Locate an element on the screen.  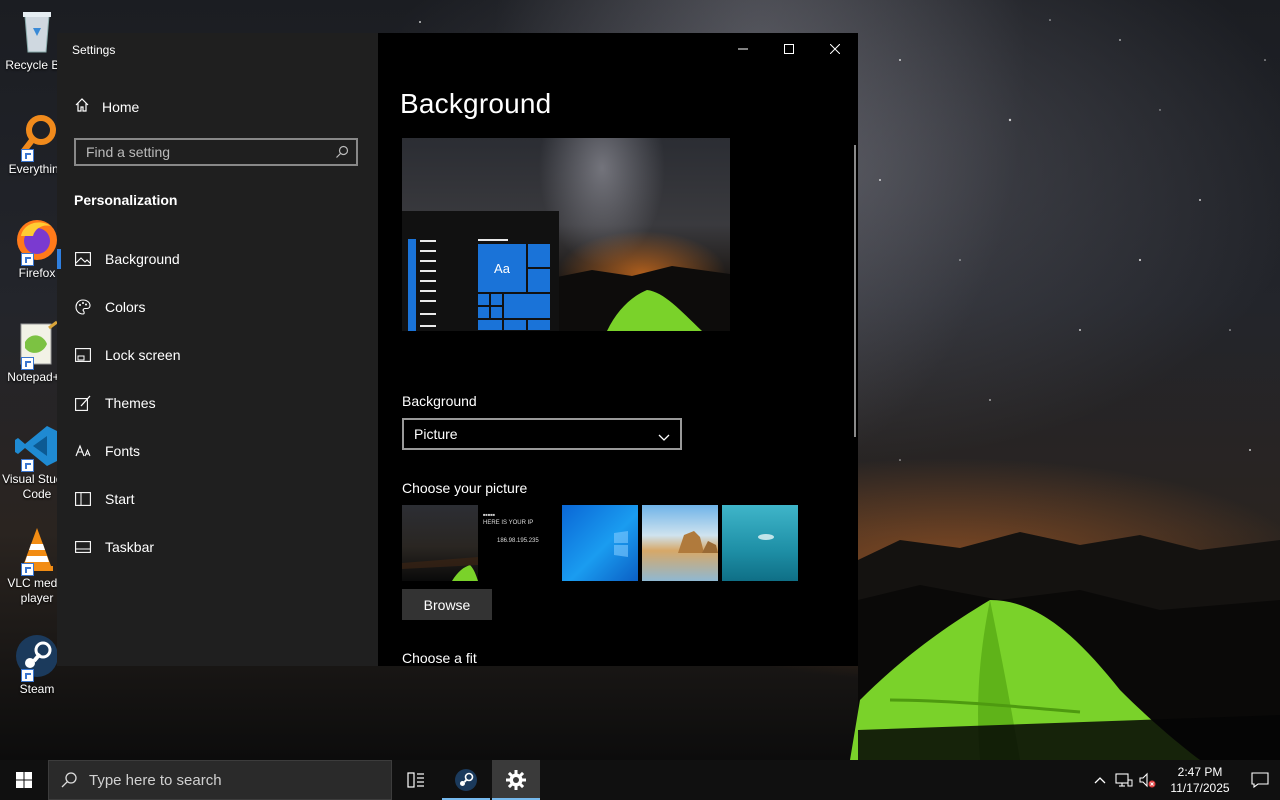
network-button is located at coordinates (1124, 780).